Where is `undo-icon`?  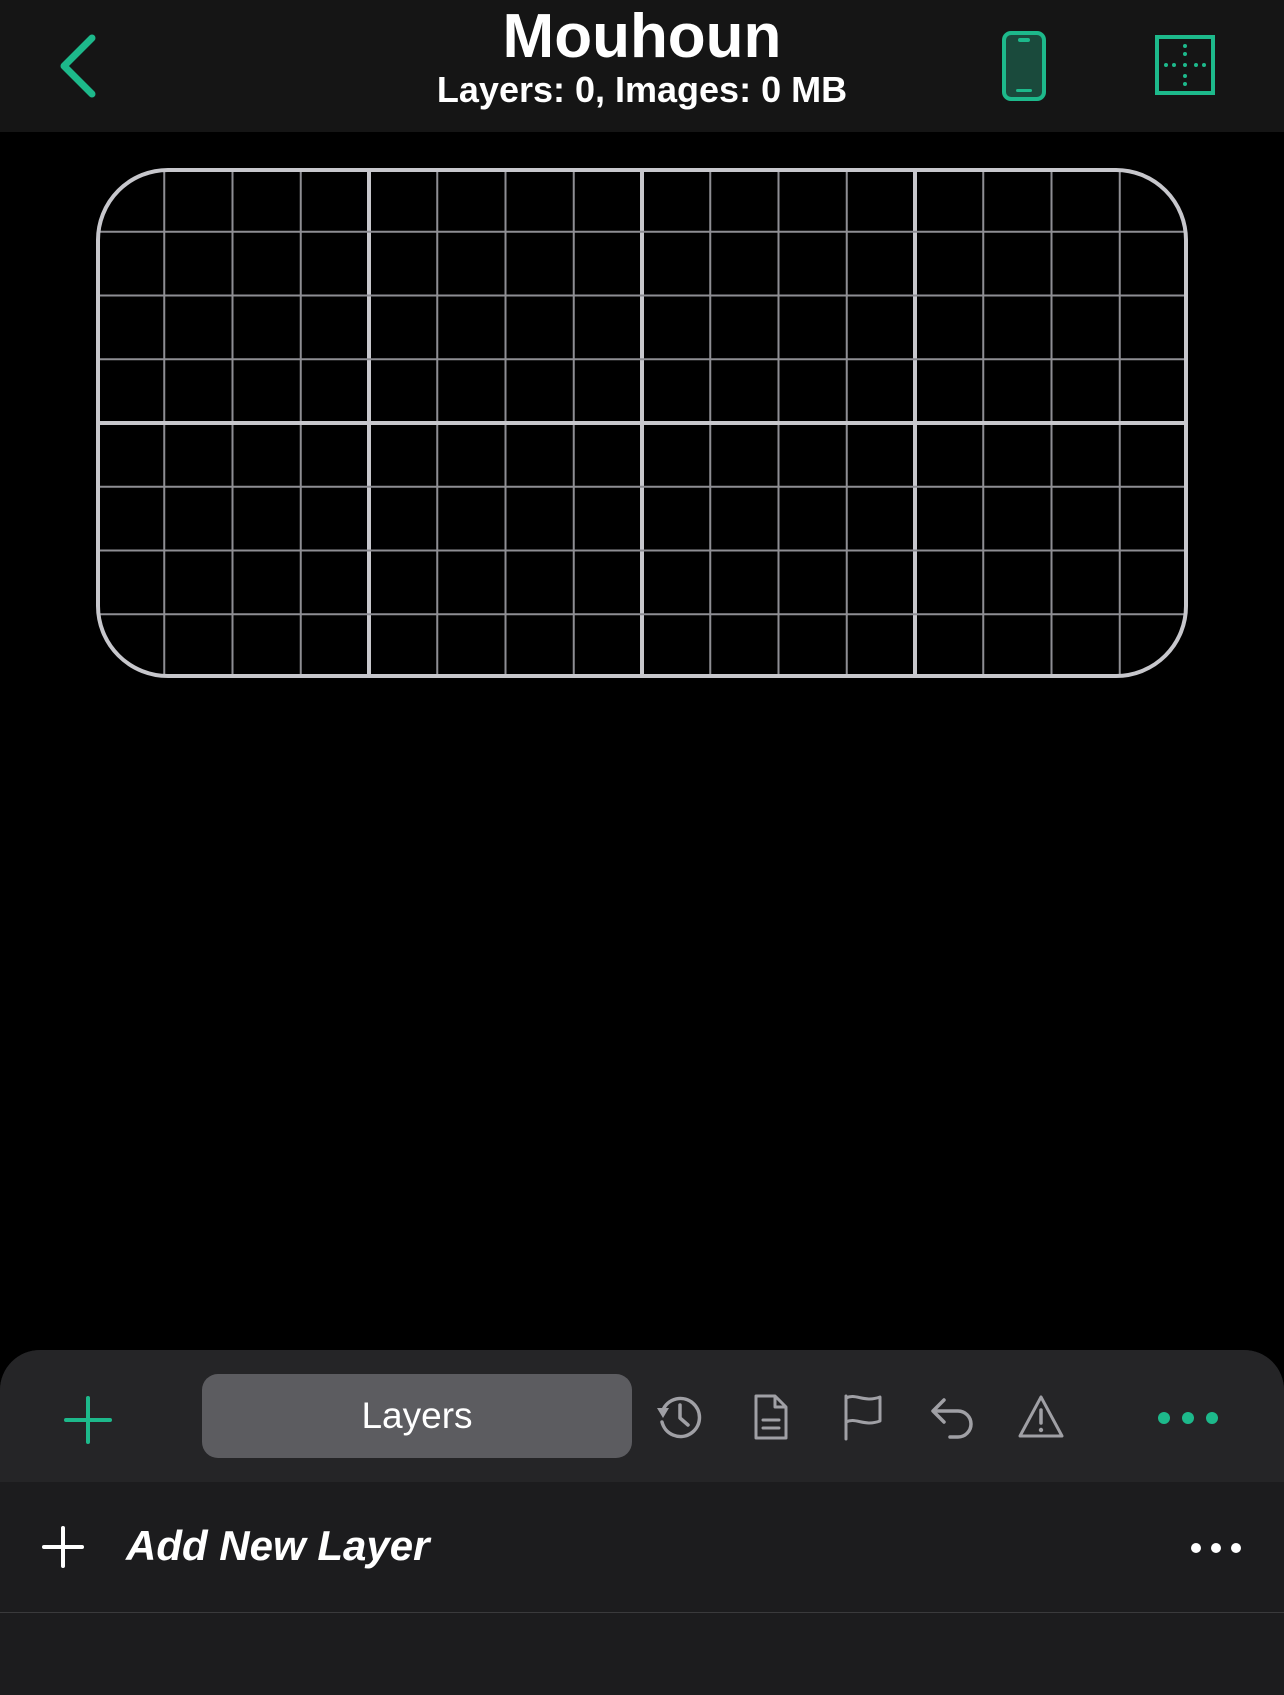 undo-icon is located at coordinates (952, 1418).